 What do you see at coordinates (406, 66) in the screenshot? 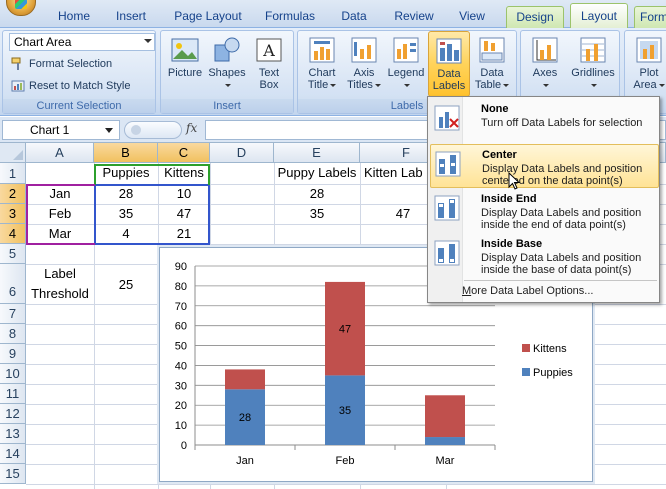
I see `legend-button: Legend` at bounding box center [406, 66].